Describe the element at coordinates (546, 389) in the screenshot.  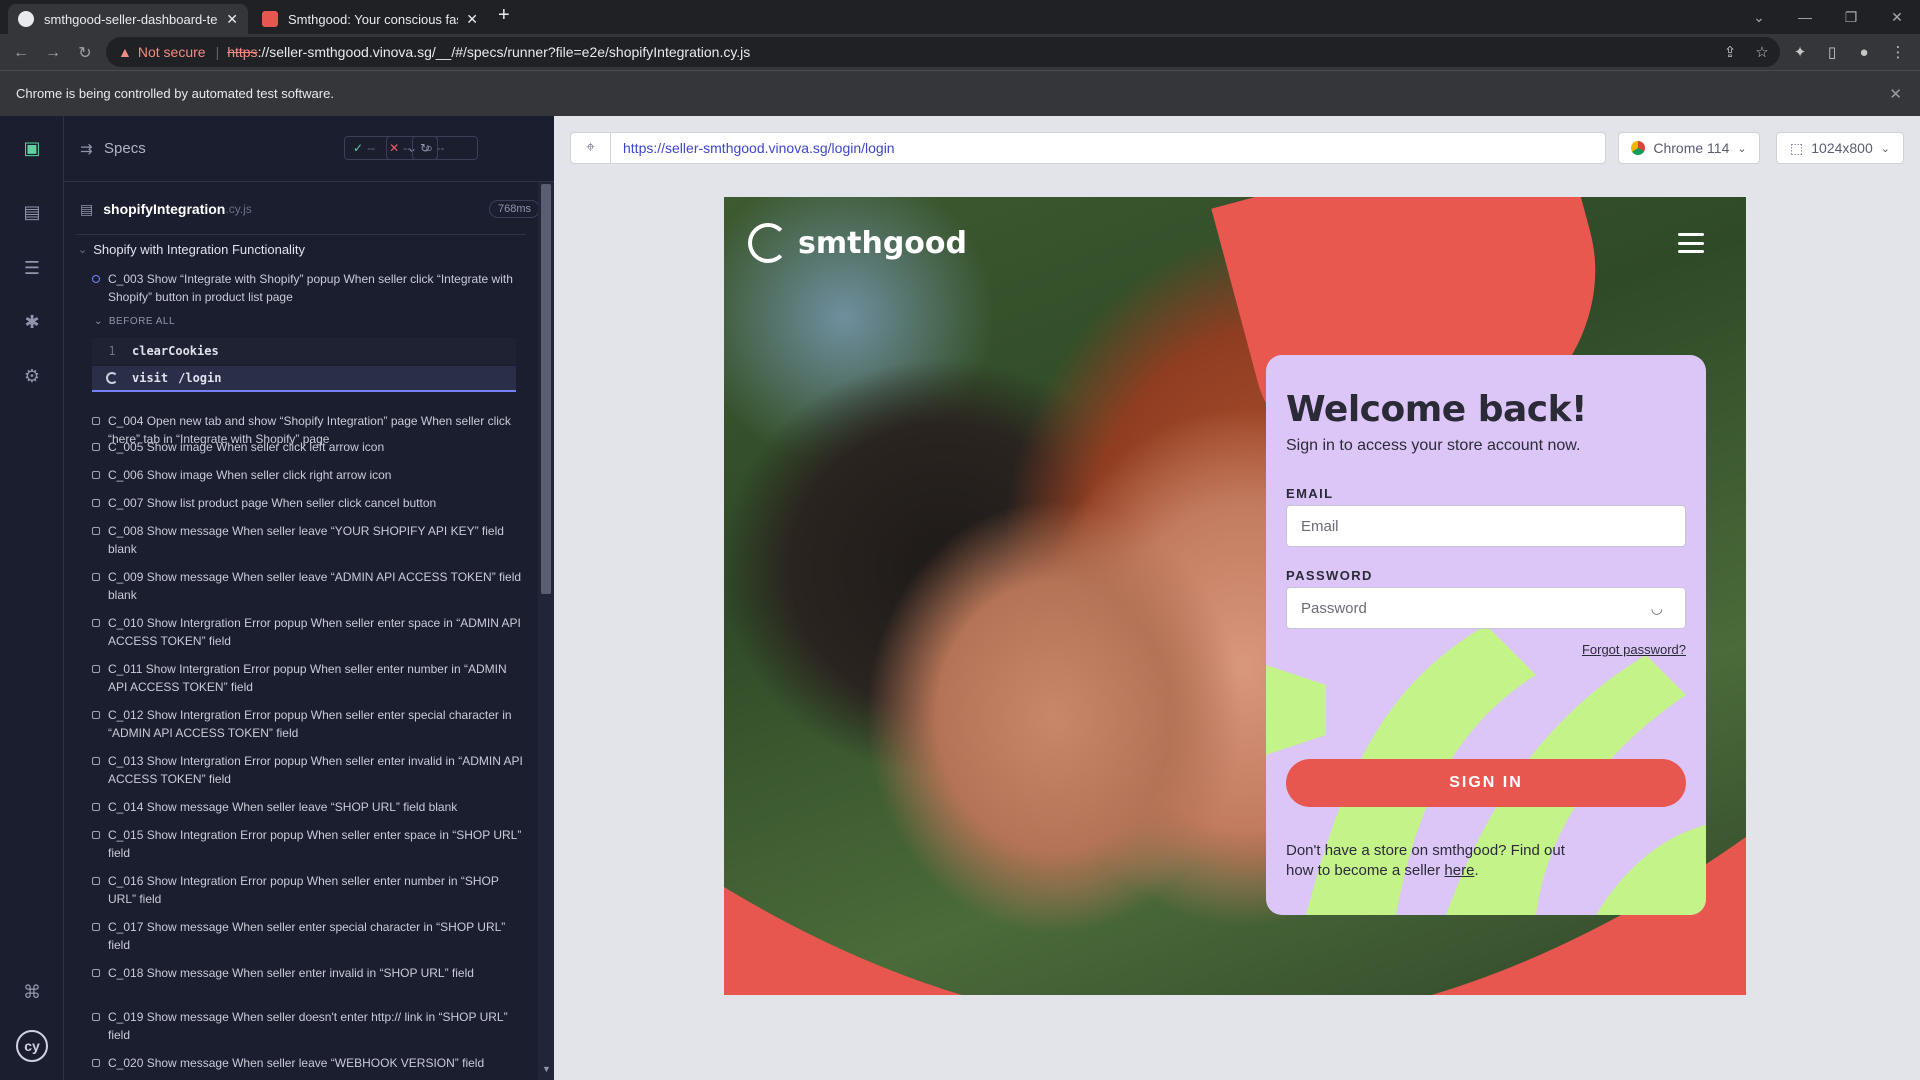
I see `scrollbar-thumb` at that location.